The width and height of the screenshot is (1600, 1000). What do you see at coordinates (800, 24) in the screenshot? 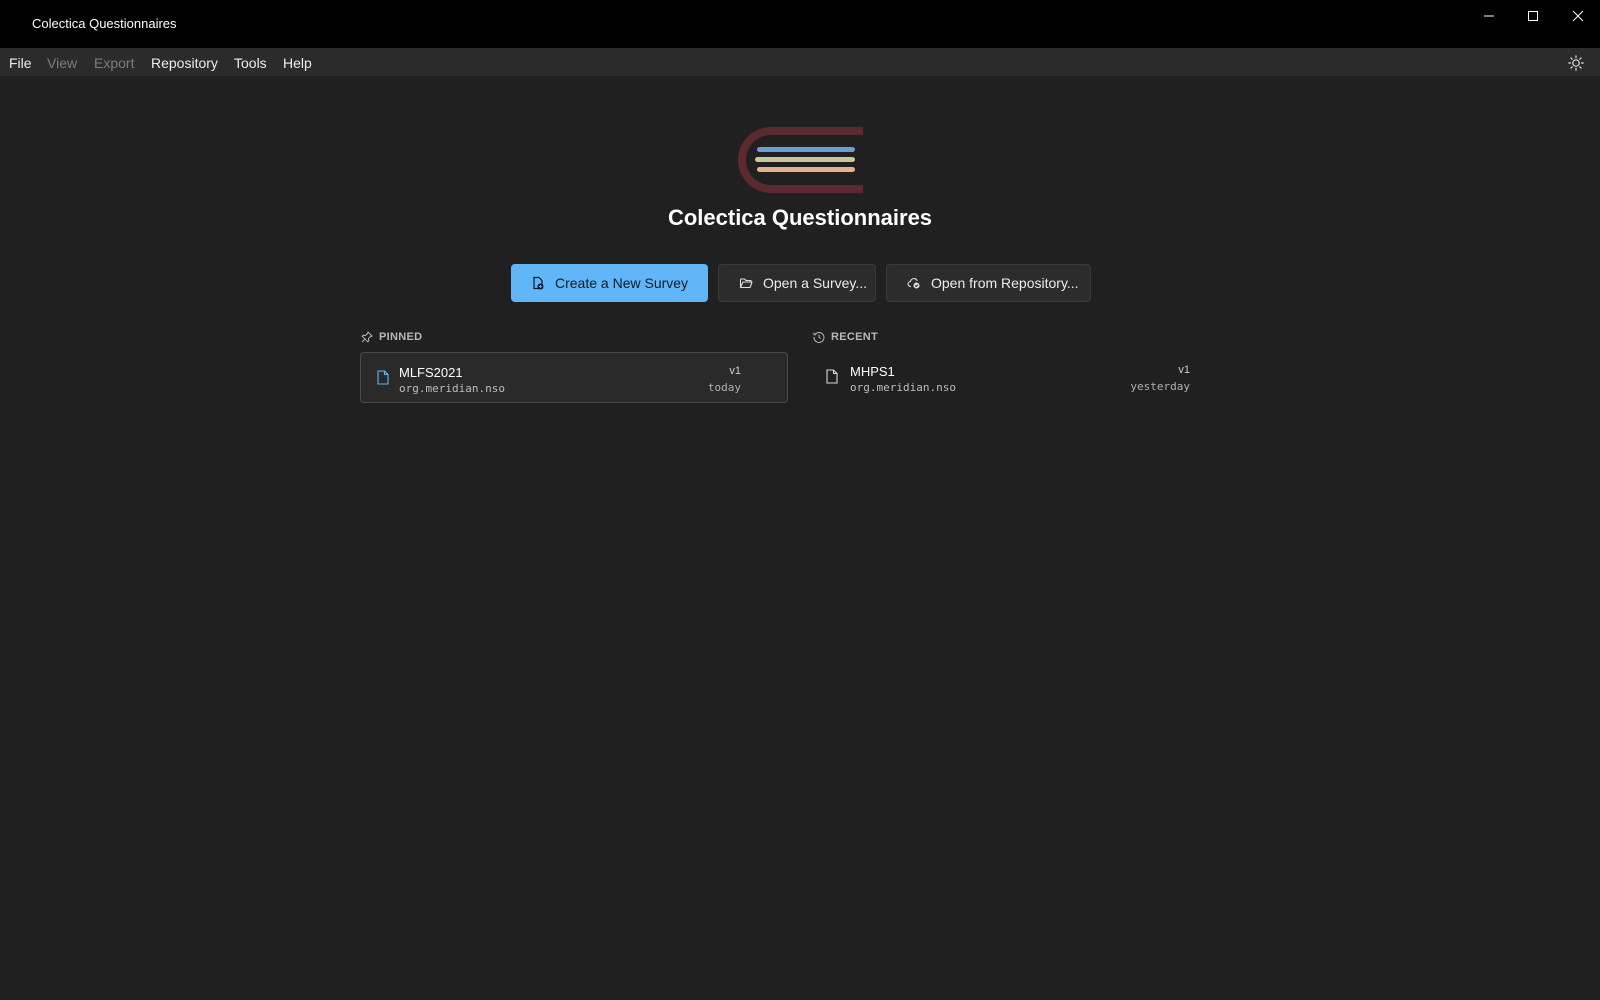
I see `title-bar: Colectica Questionnaires` at bounding box center [800, 24].